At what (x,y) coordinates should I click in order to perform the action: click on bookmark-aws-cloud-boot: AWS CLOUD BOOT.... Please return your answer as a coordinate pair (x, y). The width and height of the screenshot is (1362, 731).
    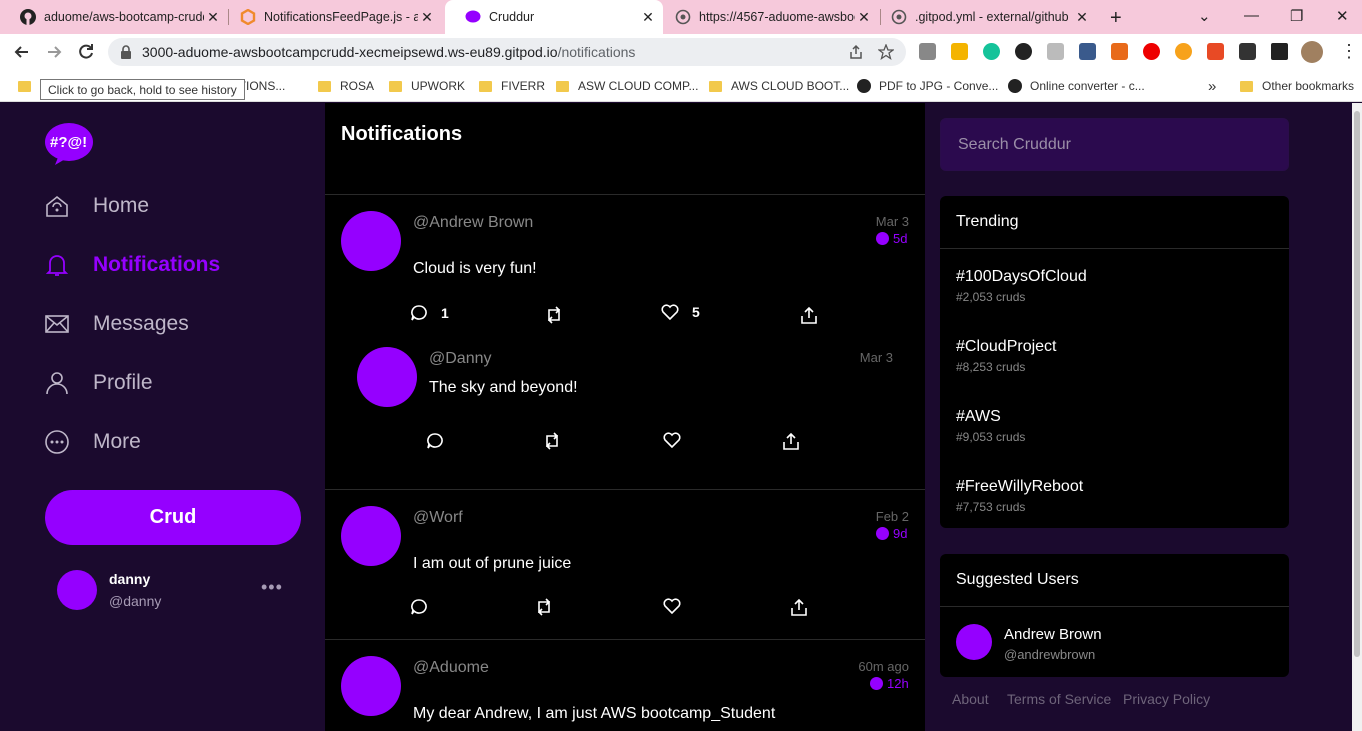
    Looking at the image, I should click on (779, 86).